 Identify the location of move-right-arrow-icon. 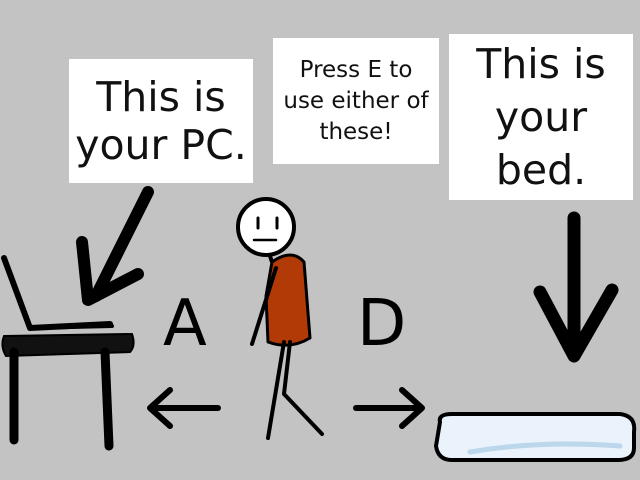
(389, 408).